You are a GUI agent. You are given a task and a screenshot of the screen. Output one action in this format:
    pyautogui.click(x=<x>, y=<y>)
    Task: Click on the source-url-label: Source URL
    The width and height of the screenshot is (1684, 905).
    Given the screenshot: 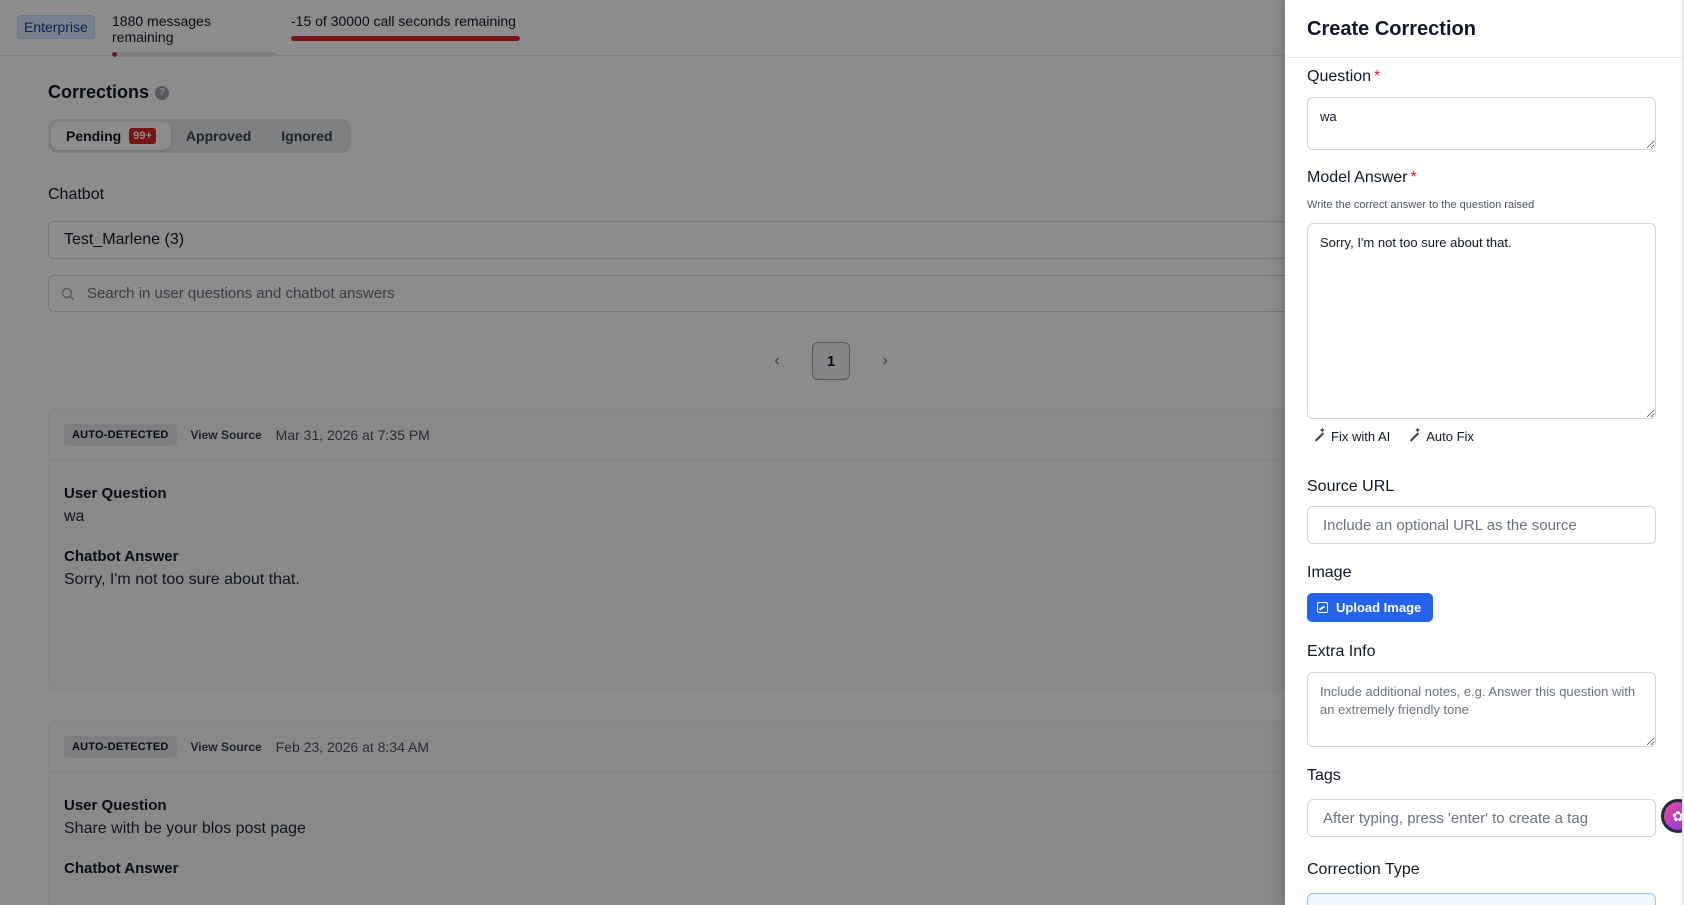 What is the action you would take?
    pyautogui.click(x=1351, y=486)
    